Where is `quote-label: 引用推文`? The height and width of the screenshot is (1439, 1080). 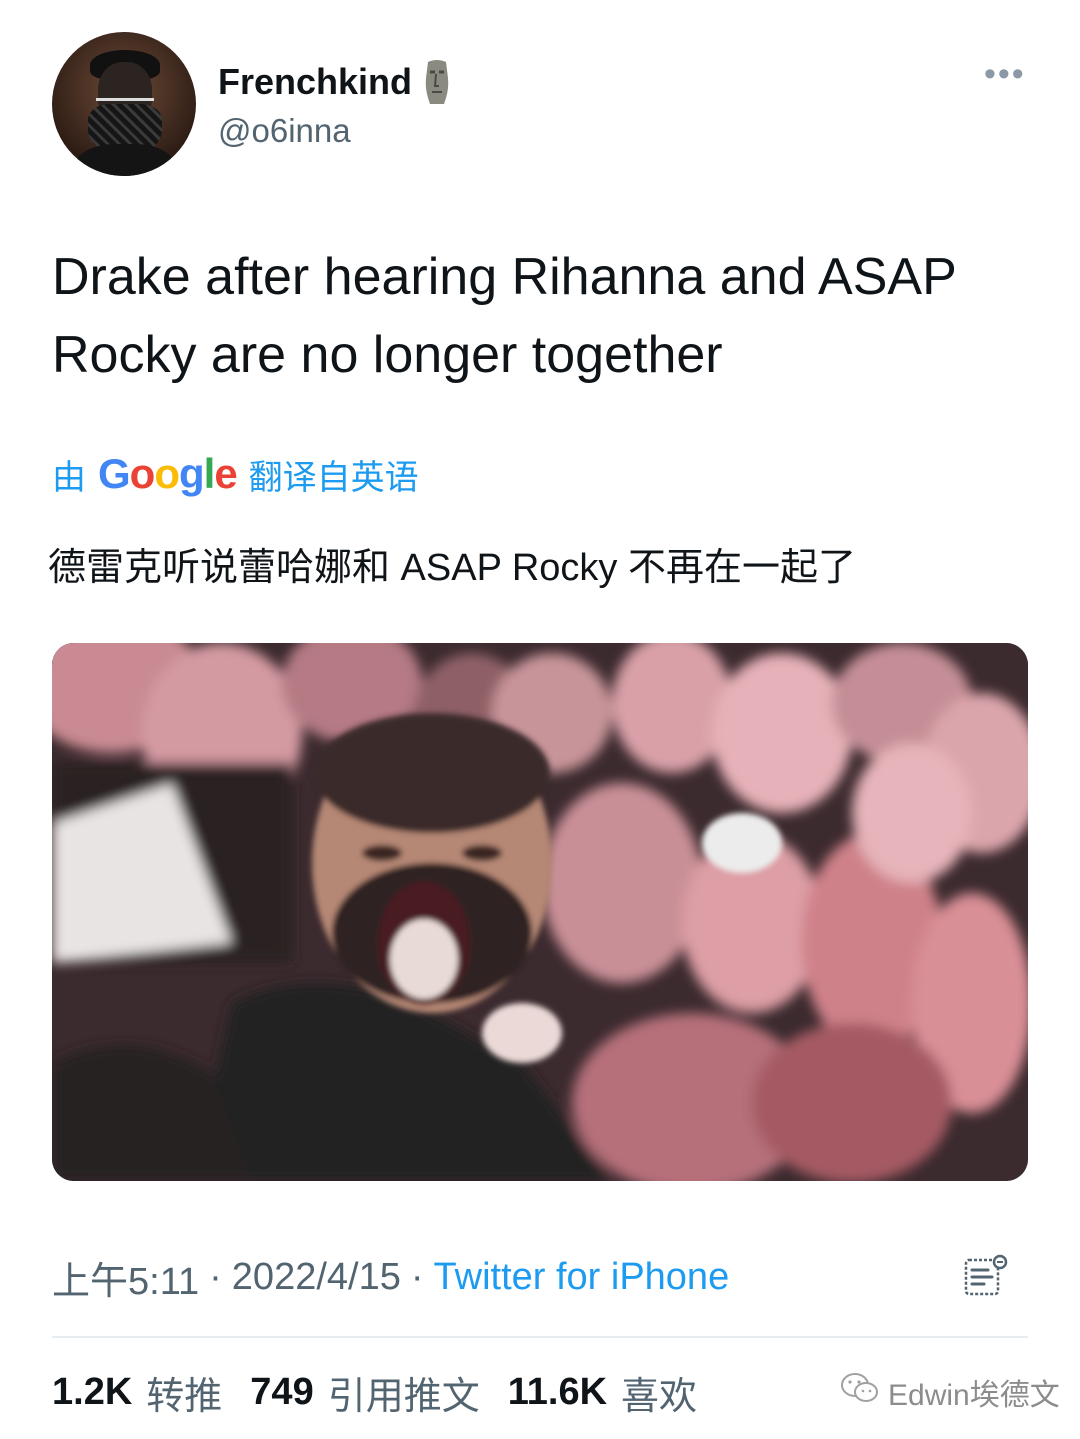
quote-label: 引用推文 is located at coordinates (404, 1392).